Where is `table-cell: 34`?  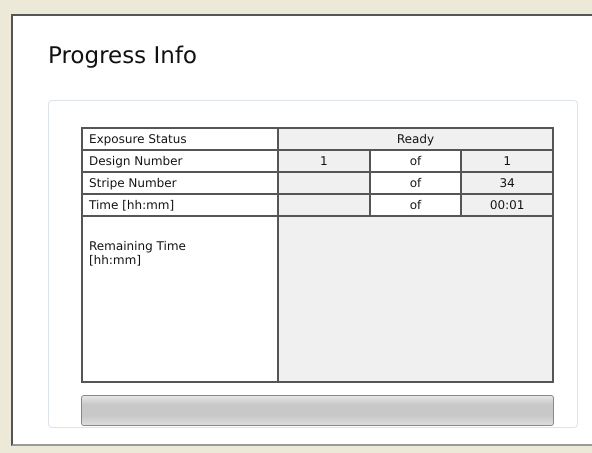
table-cell: 34 is located at coordinates (507, 183).